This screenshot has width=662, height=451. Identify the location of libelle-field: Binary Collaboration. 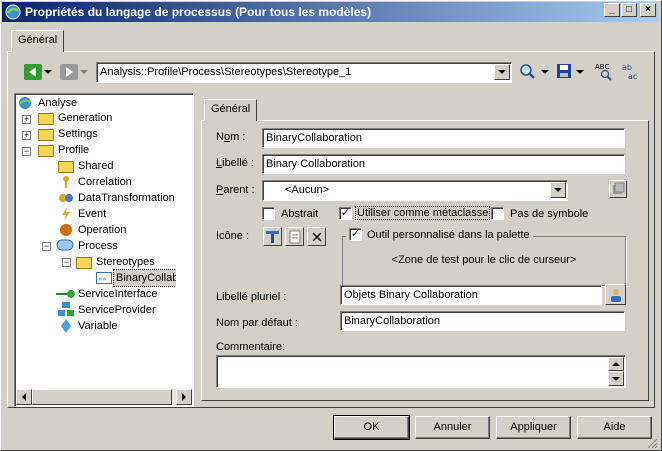
(443, 164).